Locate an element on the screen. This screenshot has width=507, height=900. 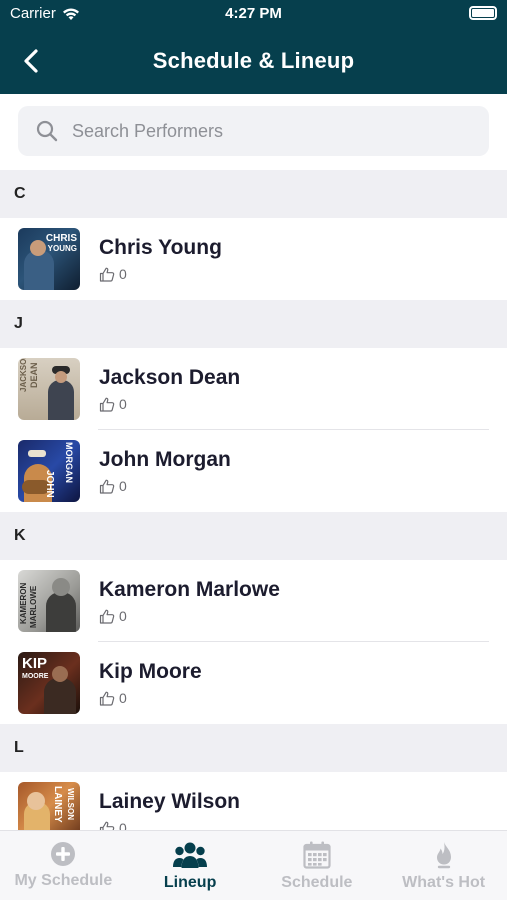
thumb-text: LAINEY is located at coordinates (57, 804).